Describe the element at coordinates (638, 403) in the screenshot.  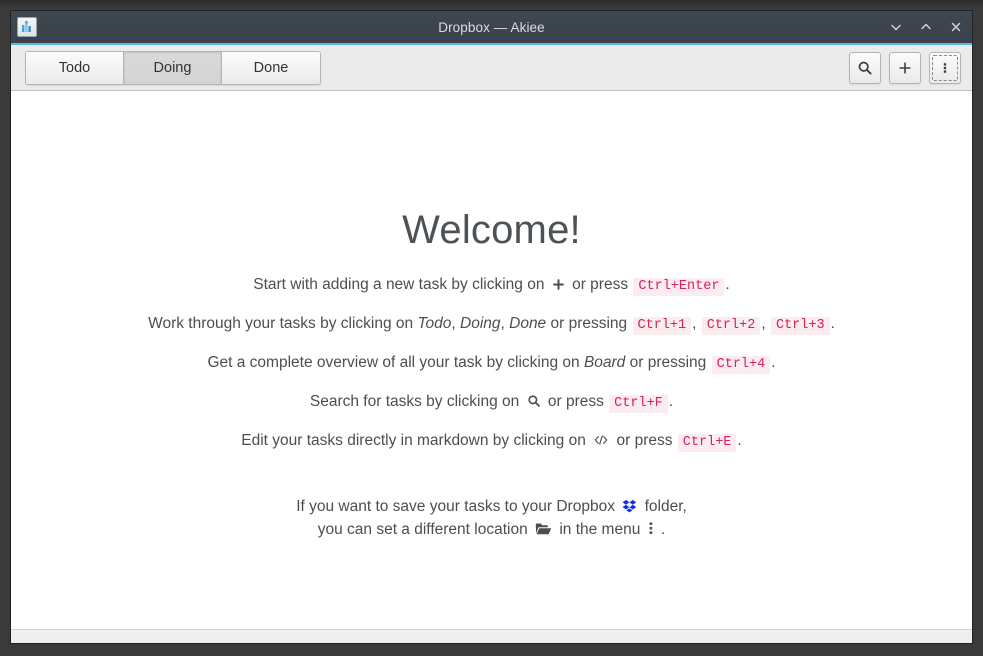
I see `shortcut-badge: Ctrl+F` at that location.